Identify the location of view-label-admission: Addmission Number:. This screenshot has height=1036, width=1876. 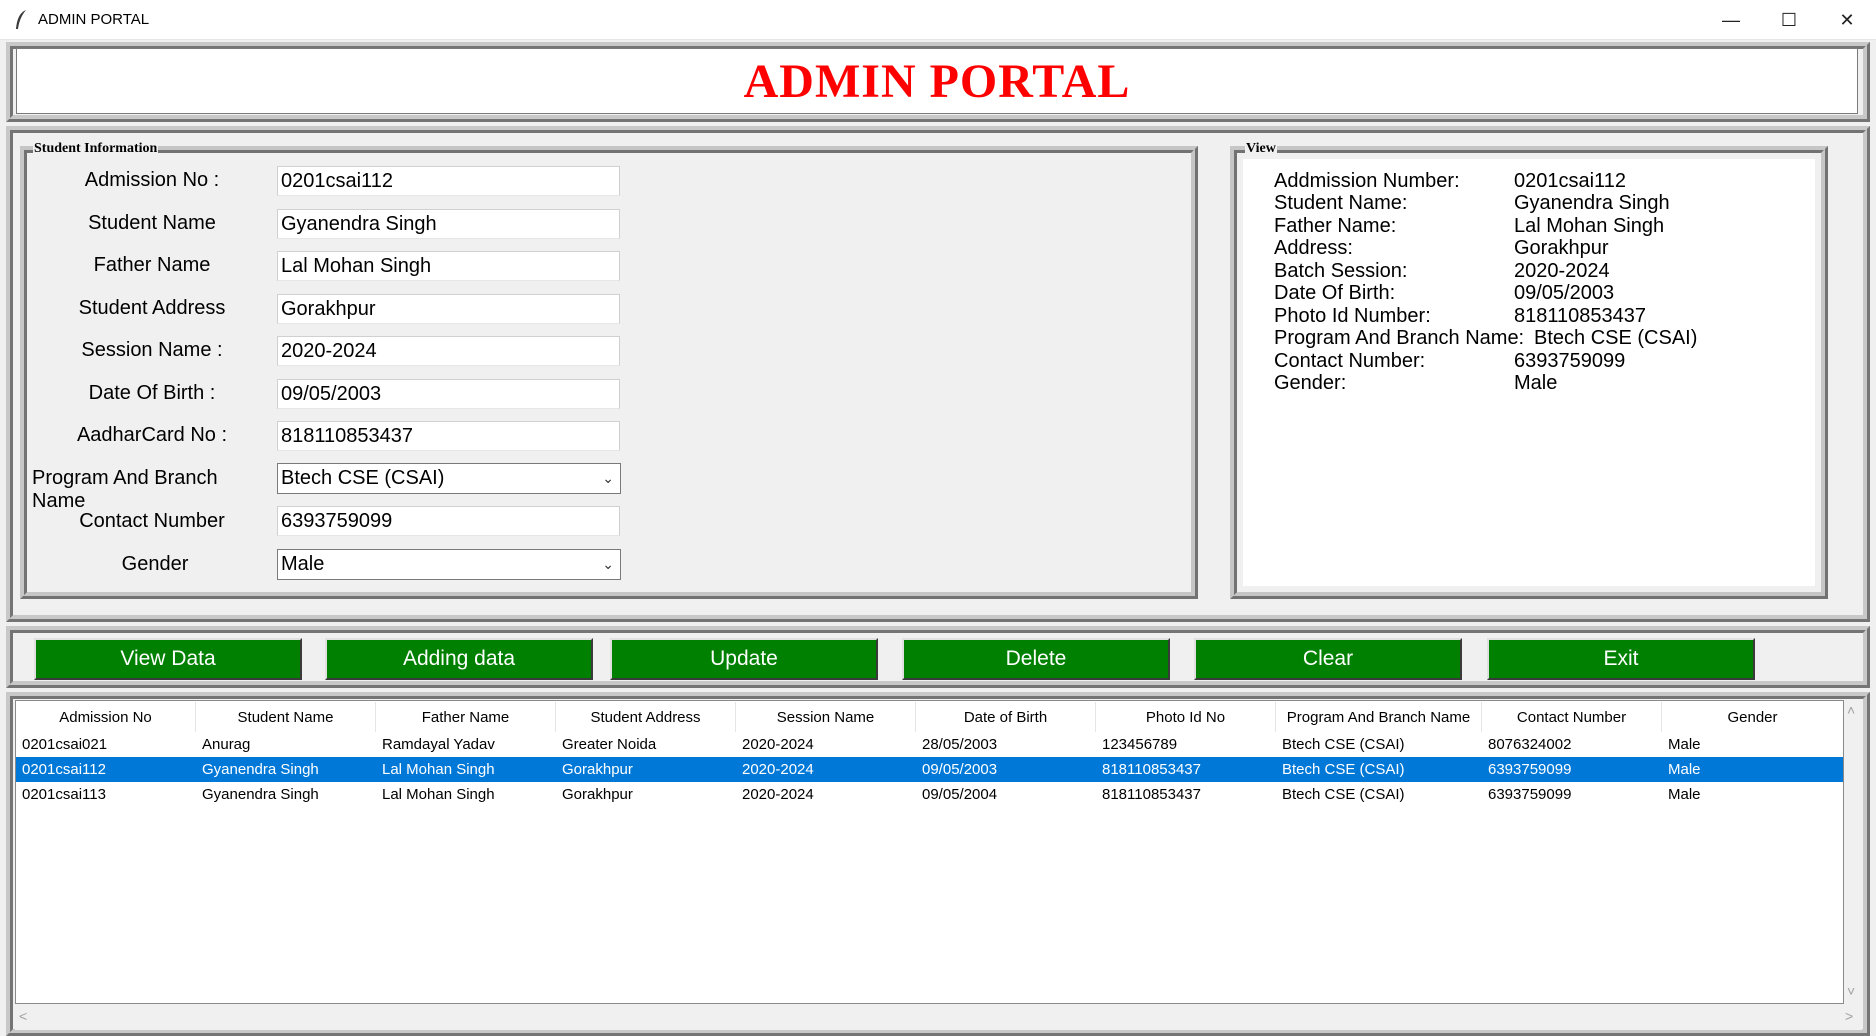
(1367, 181).